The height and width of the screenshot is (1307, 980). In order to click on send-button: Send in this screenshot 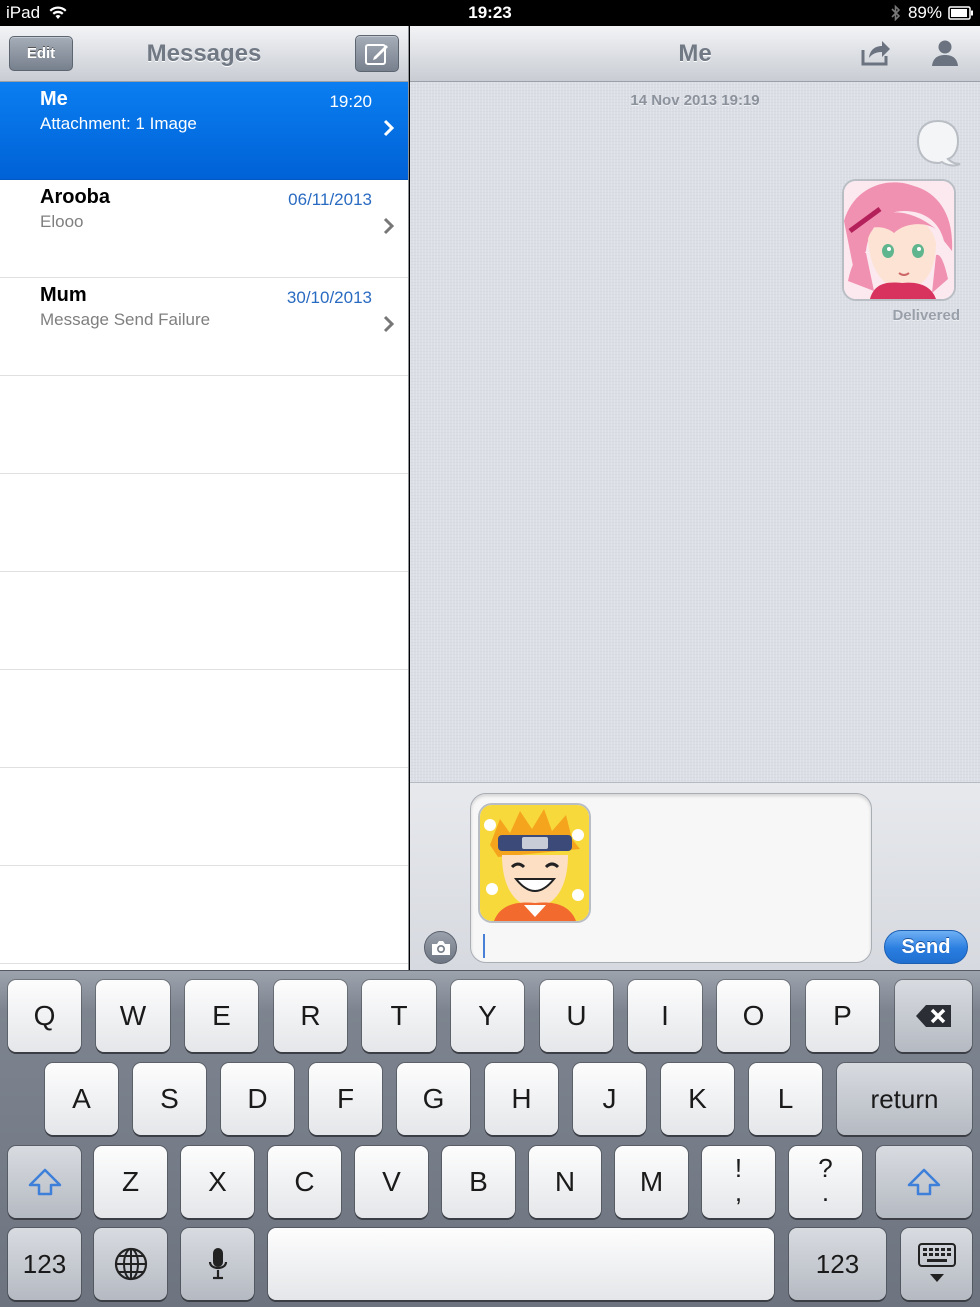, I will do `click(926, 947)`.